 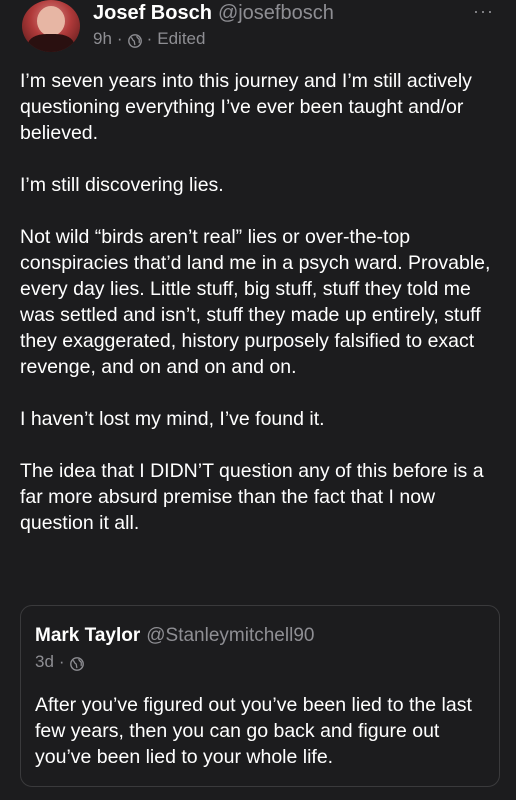 I want to click on author-name: Josef Bosch, so click(x=152, y=13).